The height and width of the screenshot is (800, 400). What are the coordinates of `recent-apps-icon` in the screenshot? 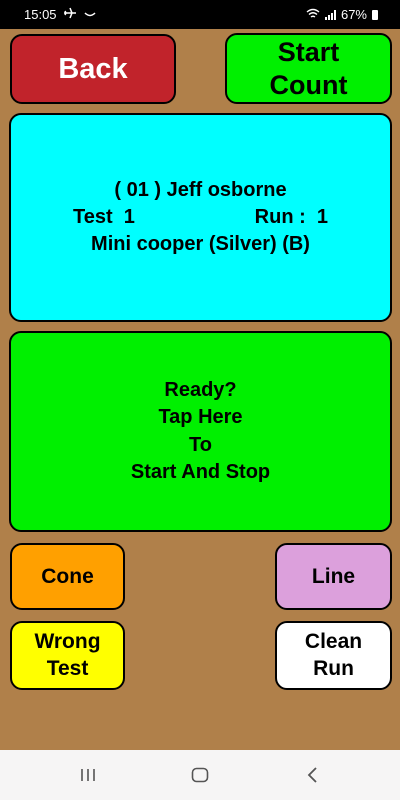 It's located at (88, 775).